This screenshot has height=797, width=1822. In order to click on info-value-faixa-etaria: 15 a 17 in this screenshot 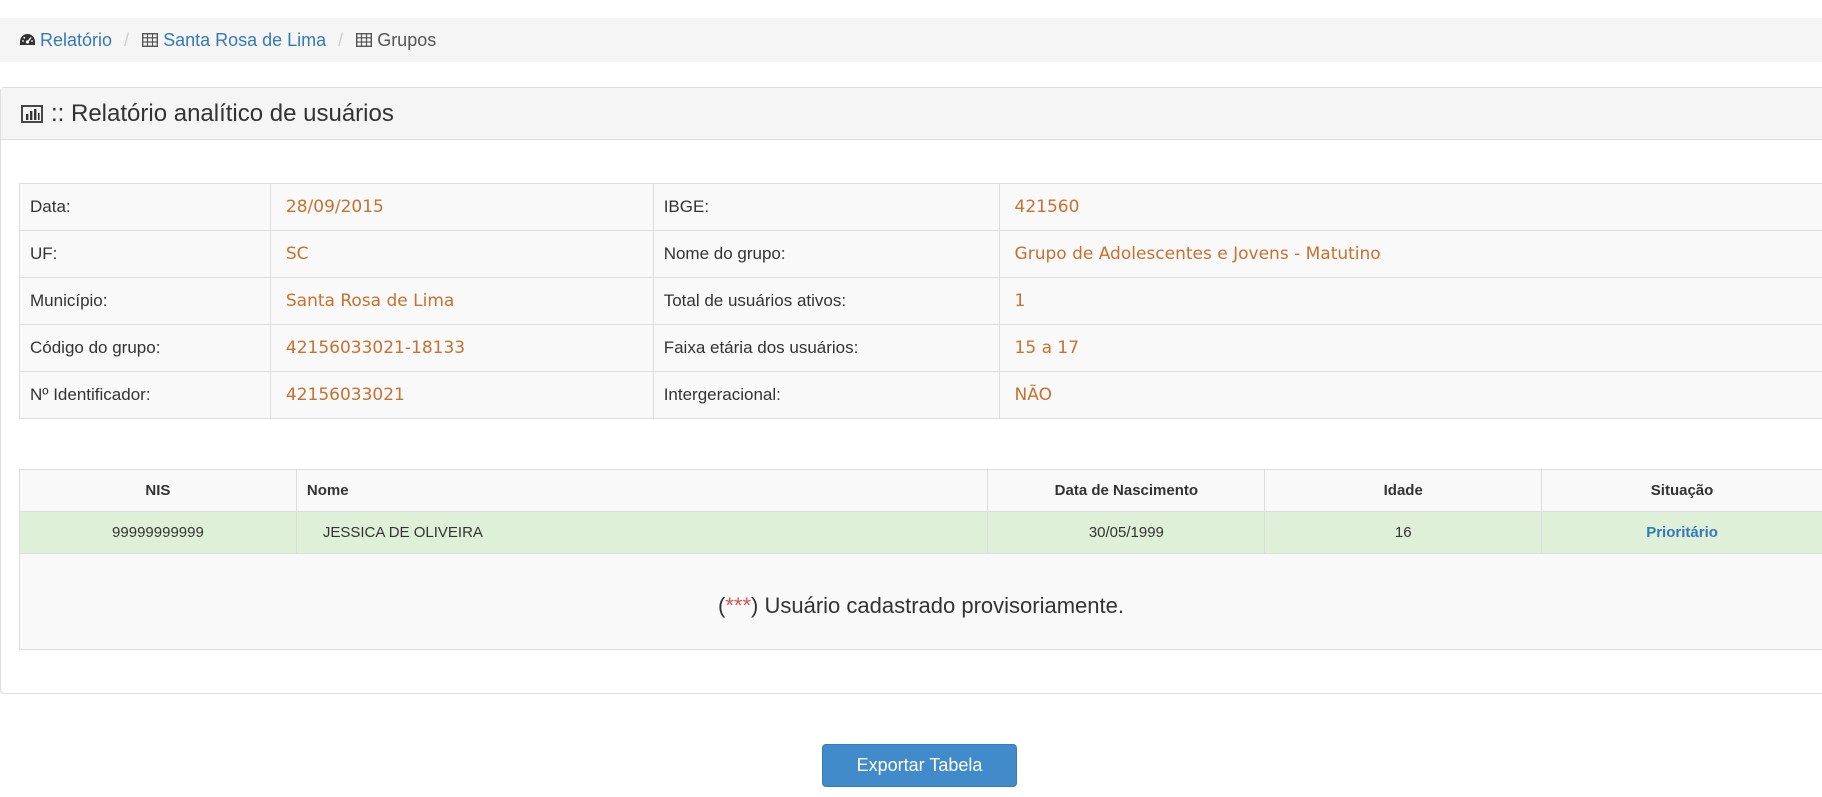, I will do `click(1410, 348)`.